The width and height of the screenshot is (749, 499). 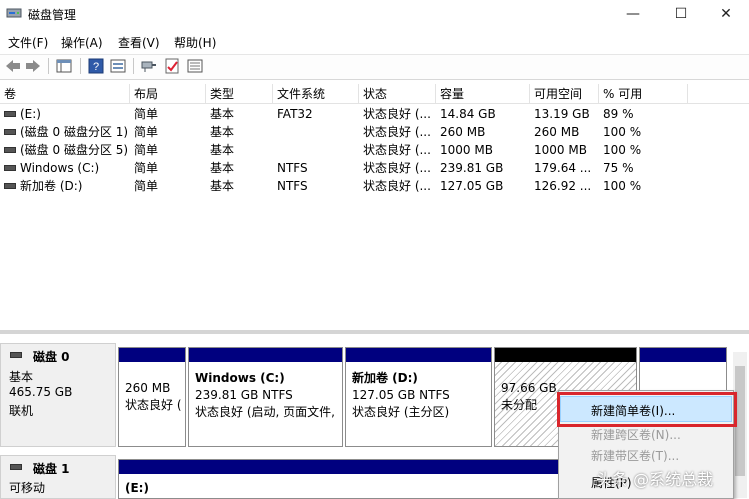 What do you see at coordinates (643, 94) in the screenshot?
I see `column-header-percent-free: % 可用` at bounding box center [643, 94].